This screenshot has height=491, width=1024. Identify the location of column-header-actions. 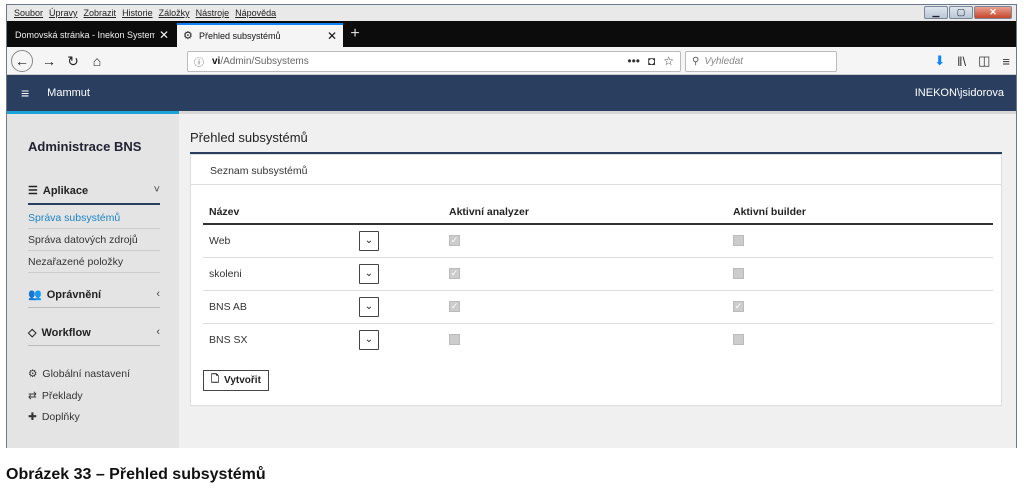
(398, 213).